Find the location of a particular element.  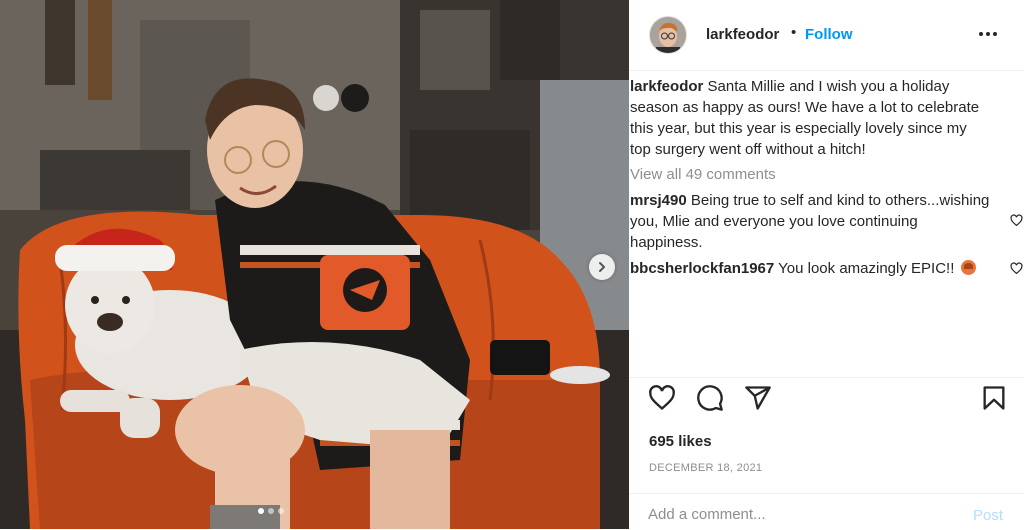

avatar is located at coordinates (668, 35).